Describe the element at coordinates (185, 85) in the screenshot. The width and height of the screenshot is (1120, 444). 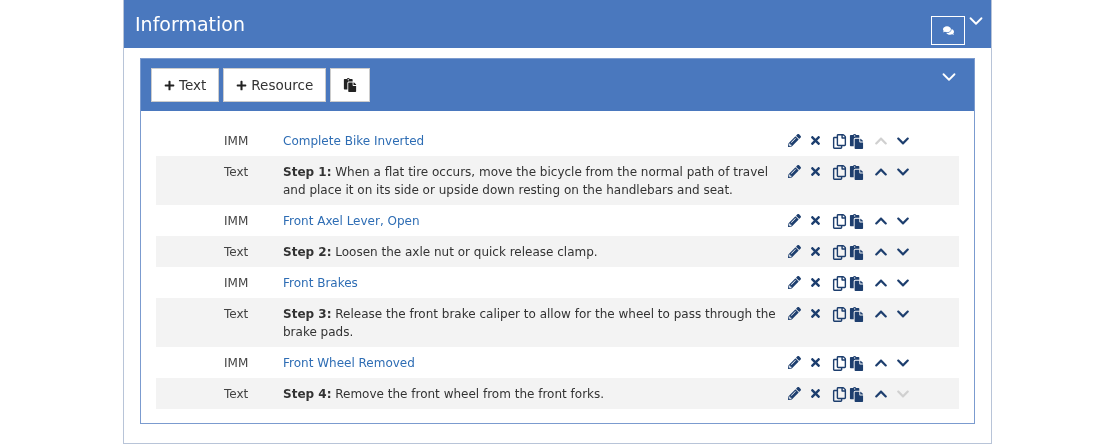
I see `add-button: Text` at that location.